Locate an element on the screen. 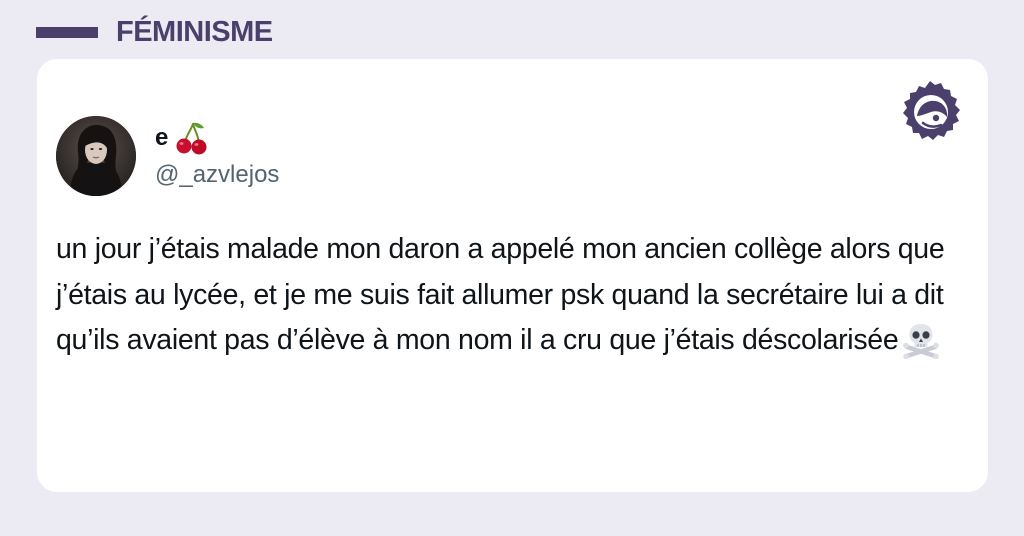  user-handle: @_azvlejos is located at coordinates (217, 175).